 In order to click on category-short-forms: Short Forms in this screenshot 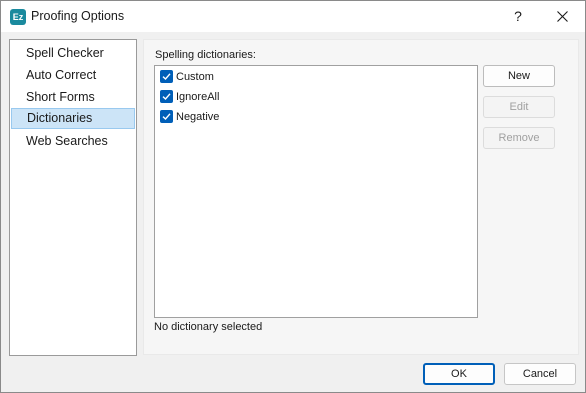, I will do `click(73, 97)`.